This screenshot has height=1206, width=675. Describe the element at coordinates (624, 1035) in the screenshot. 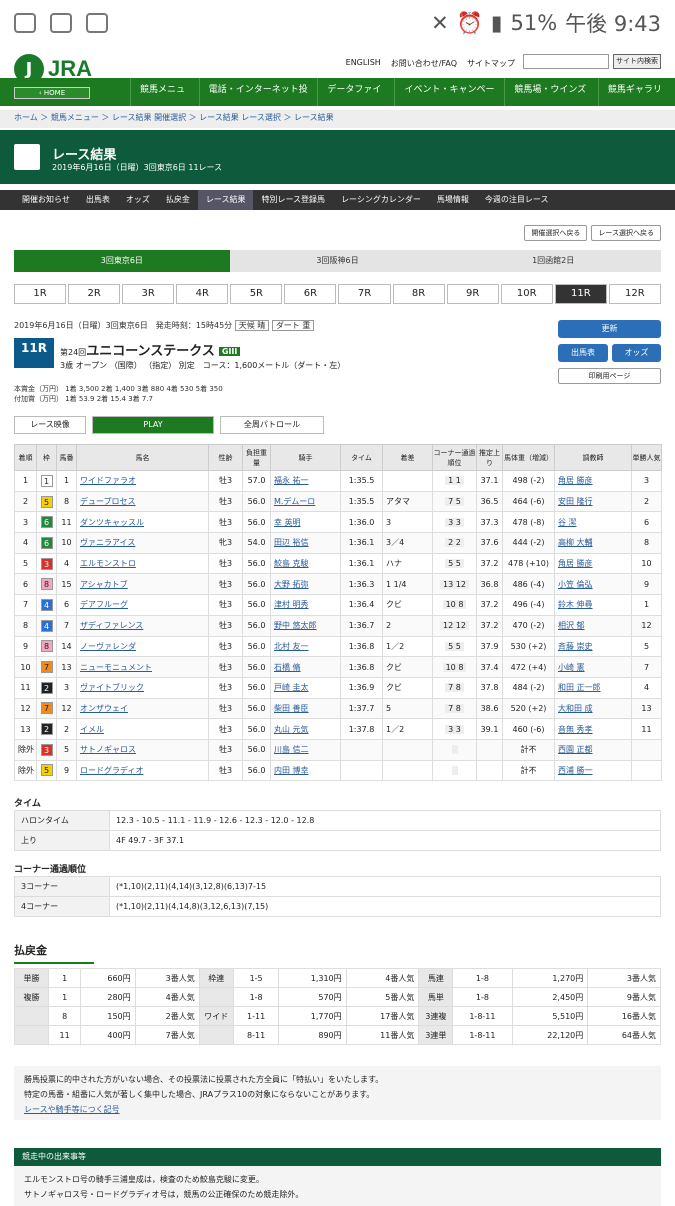

I see `popularity: 64番人気` at that location.